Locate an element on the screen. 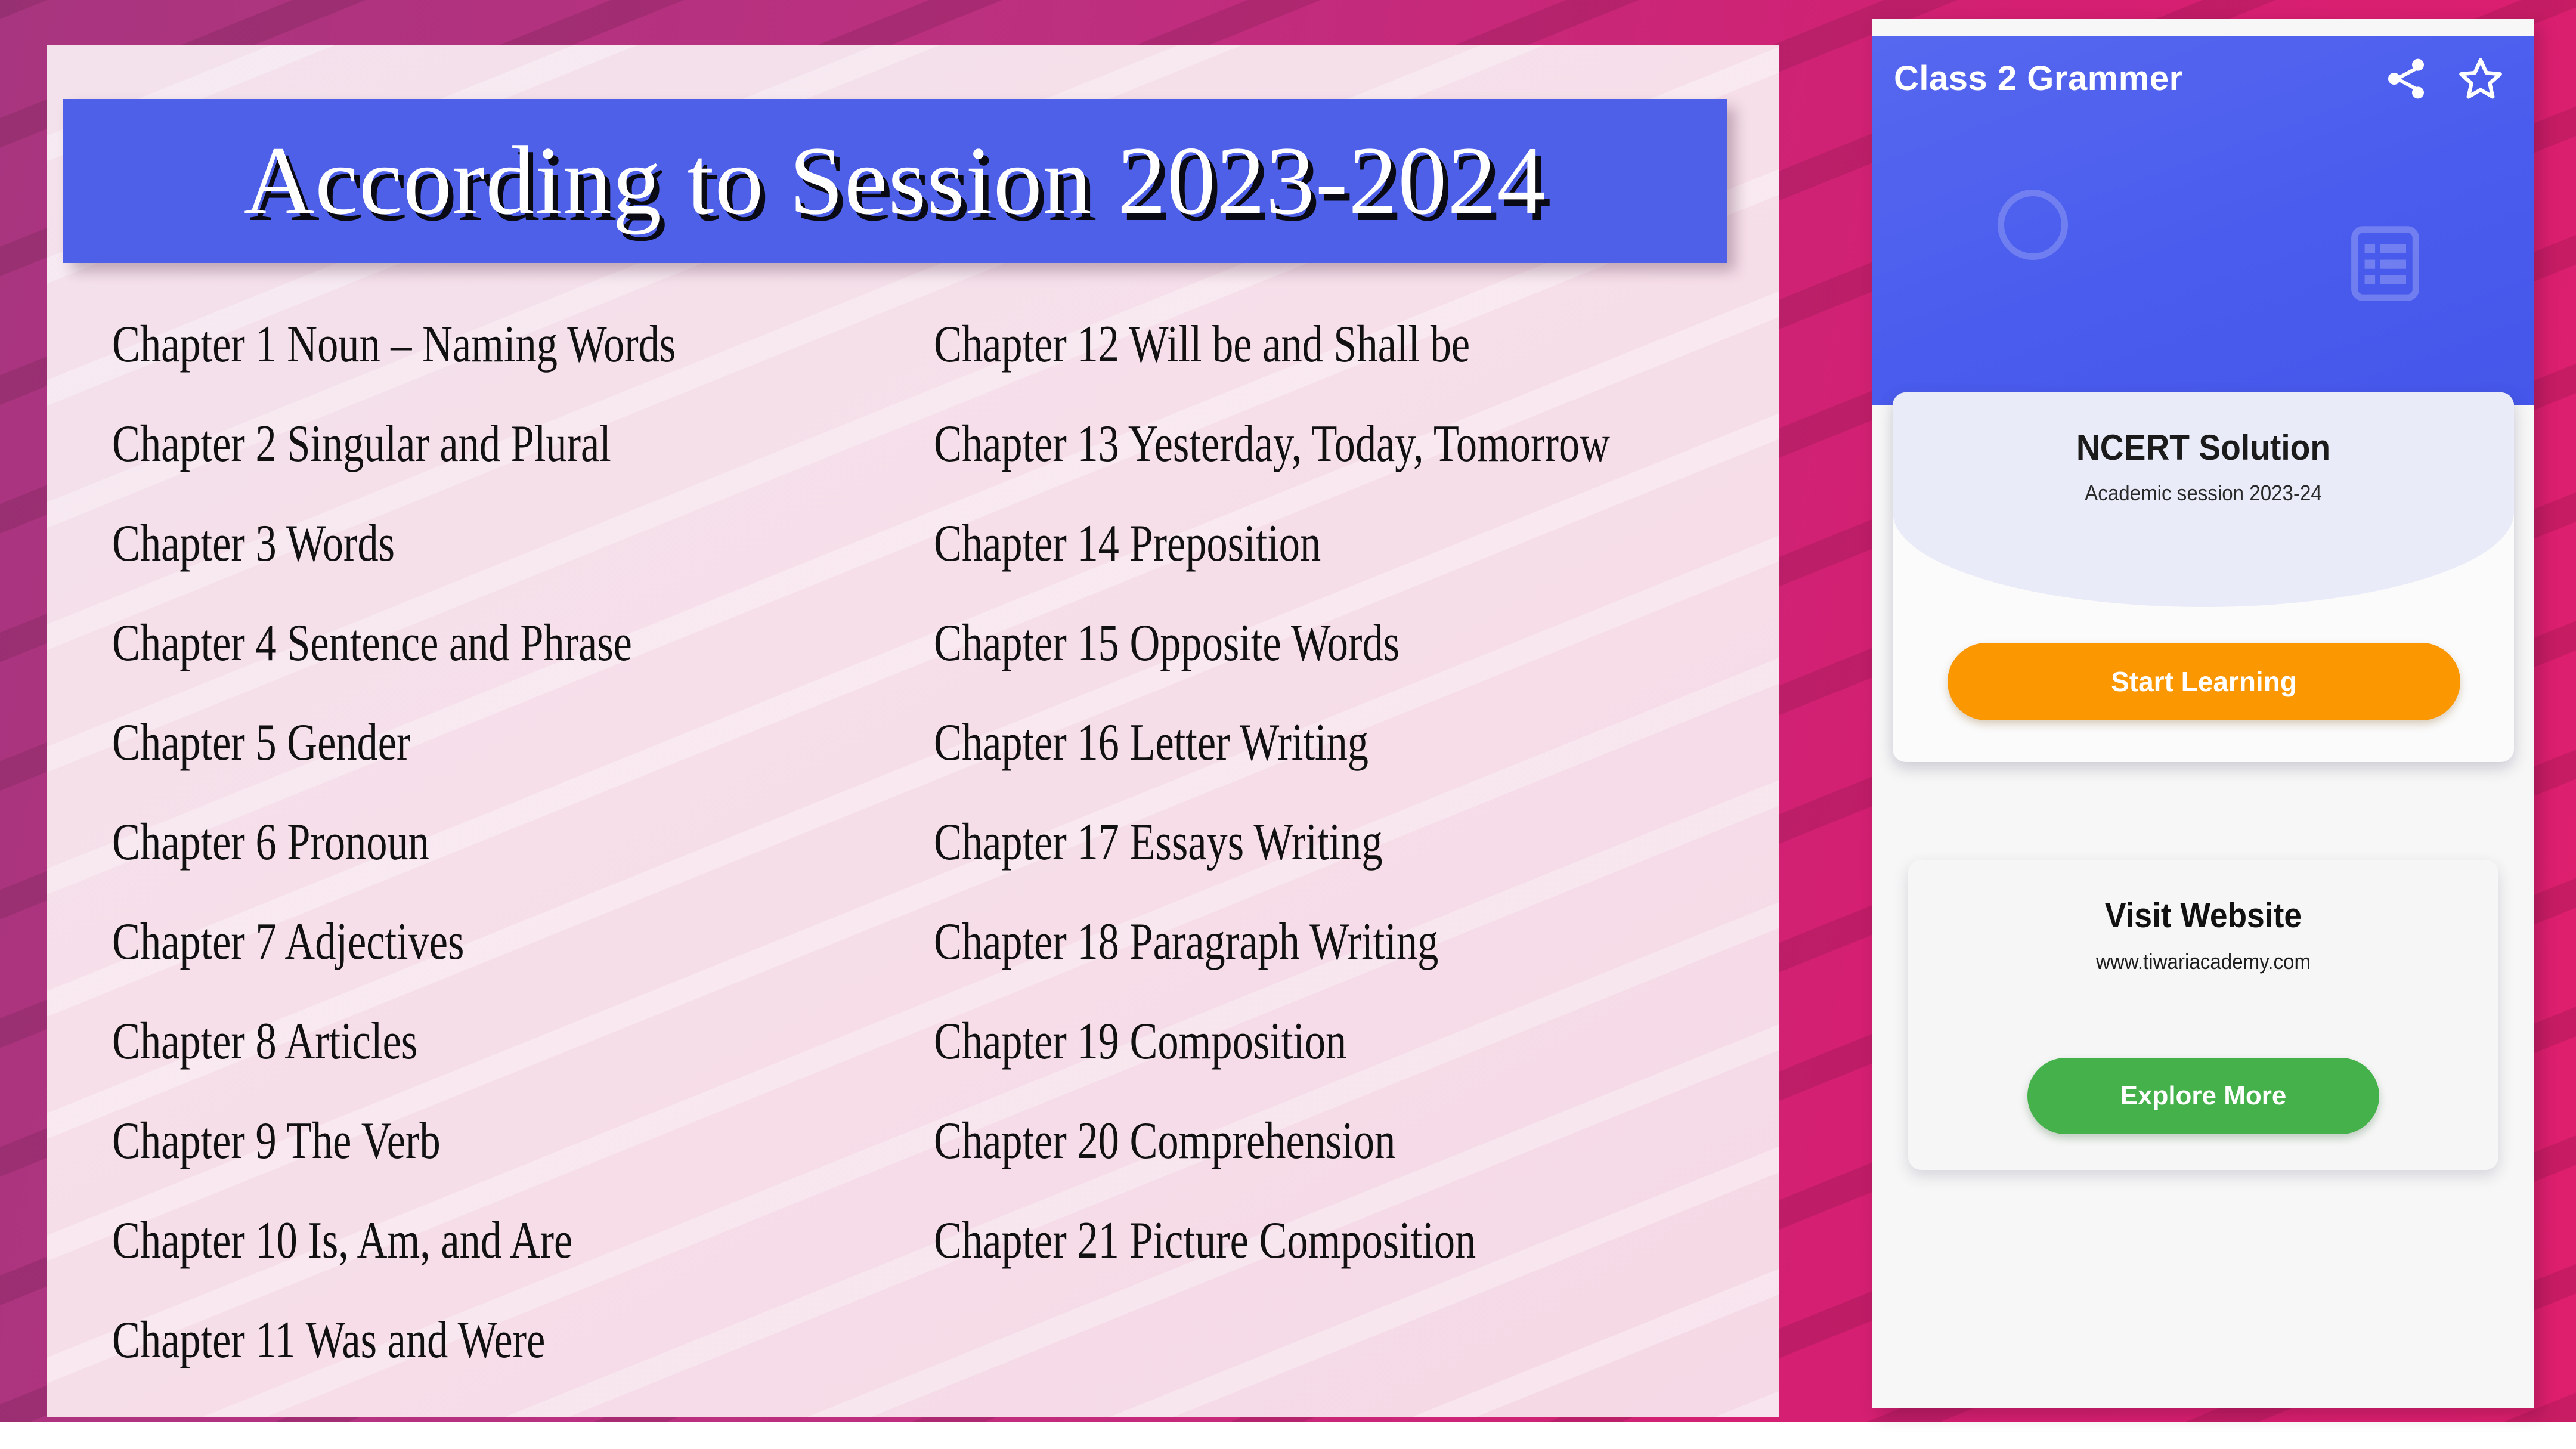 The image size is (2576, 1449). chapter-item: Chapter 8 Articles is located at coordinates (421, 1041).